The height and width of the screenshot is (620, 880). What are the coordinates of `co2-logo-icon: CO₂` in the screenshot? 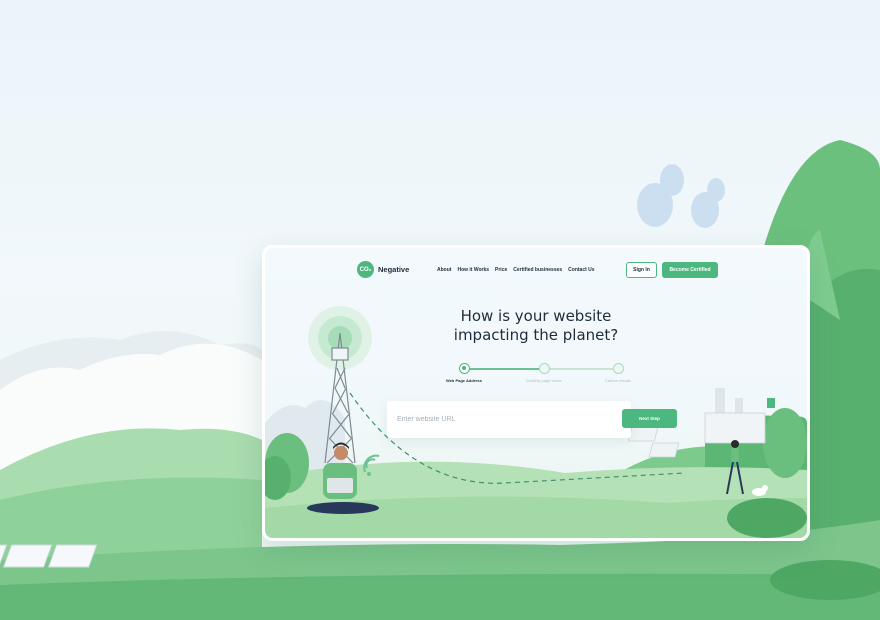 It's located at (365, 269).